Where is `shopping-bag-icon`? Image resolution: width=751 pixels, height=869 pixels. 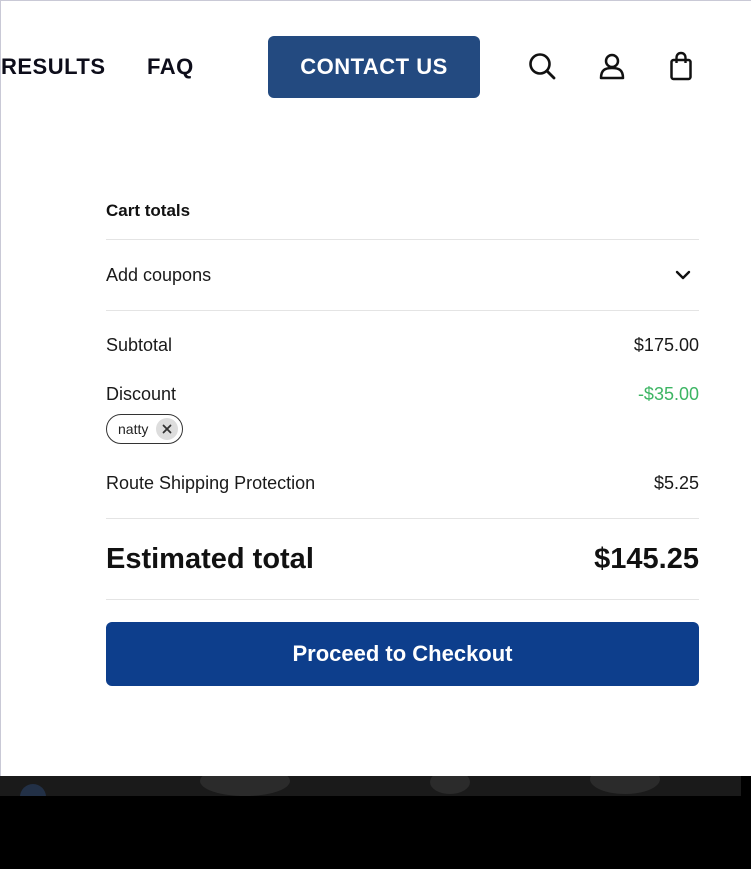 shopping-bag-icon is located at coordinates (681, 66).